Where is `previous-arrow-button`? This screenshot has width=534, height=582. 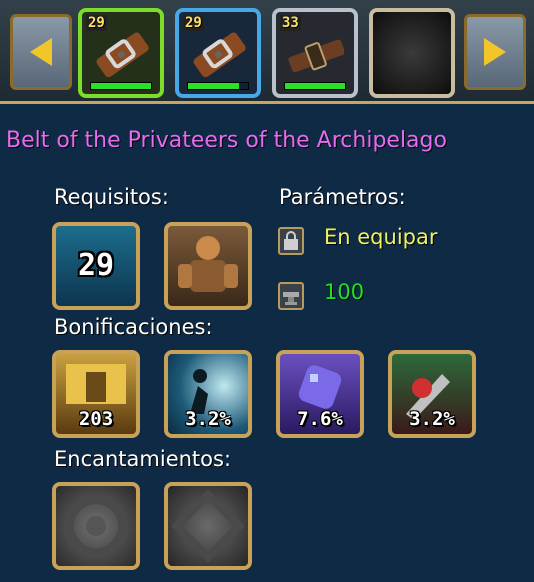 previous-arrow-button is located at coordinates (41, 52).